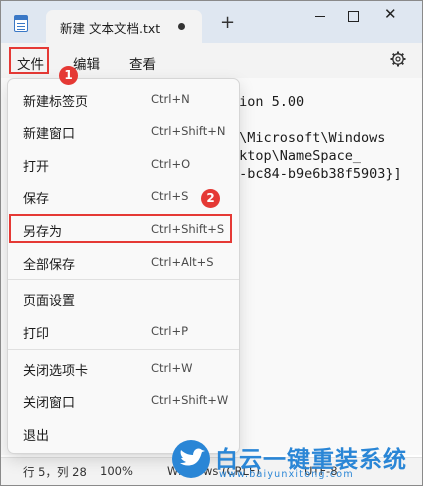 The height and width of the screenshot is (486, 423). What do you see at coordinates (116, 471) in the screenshot?
I see `zoom-level: 100%` at bounding box center [116, 471].